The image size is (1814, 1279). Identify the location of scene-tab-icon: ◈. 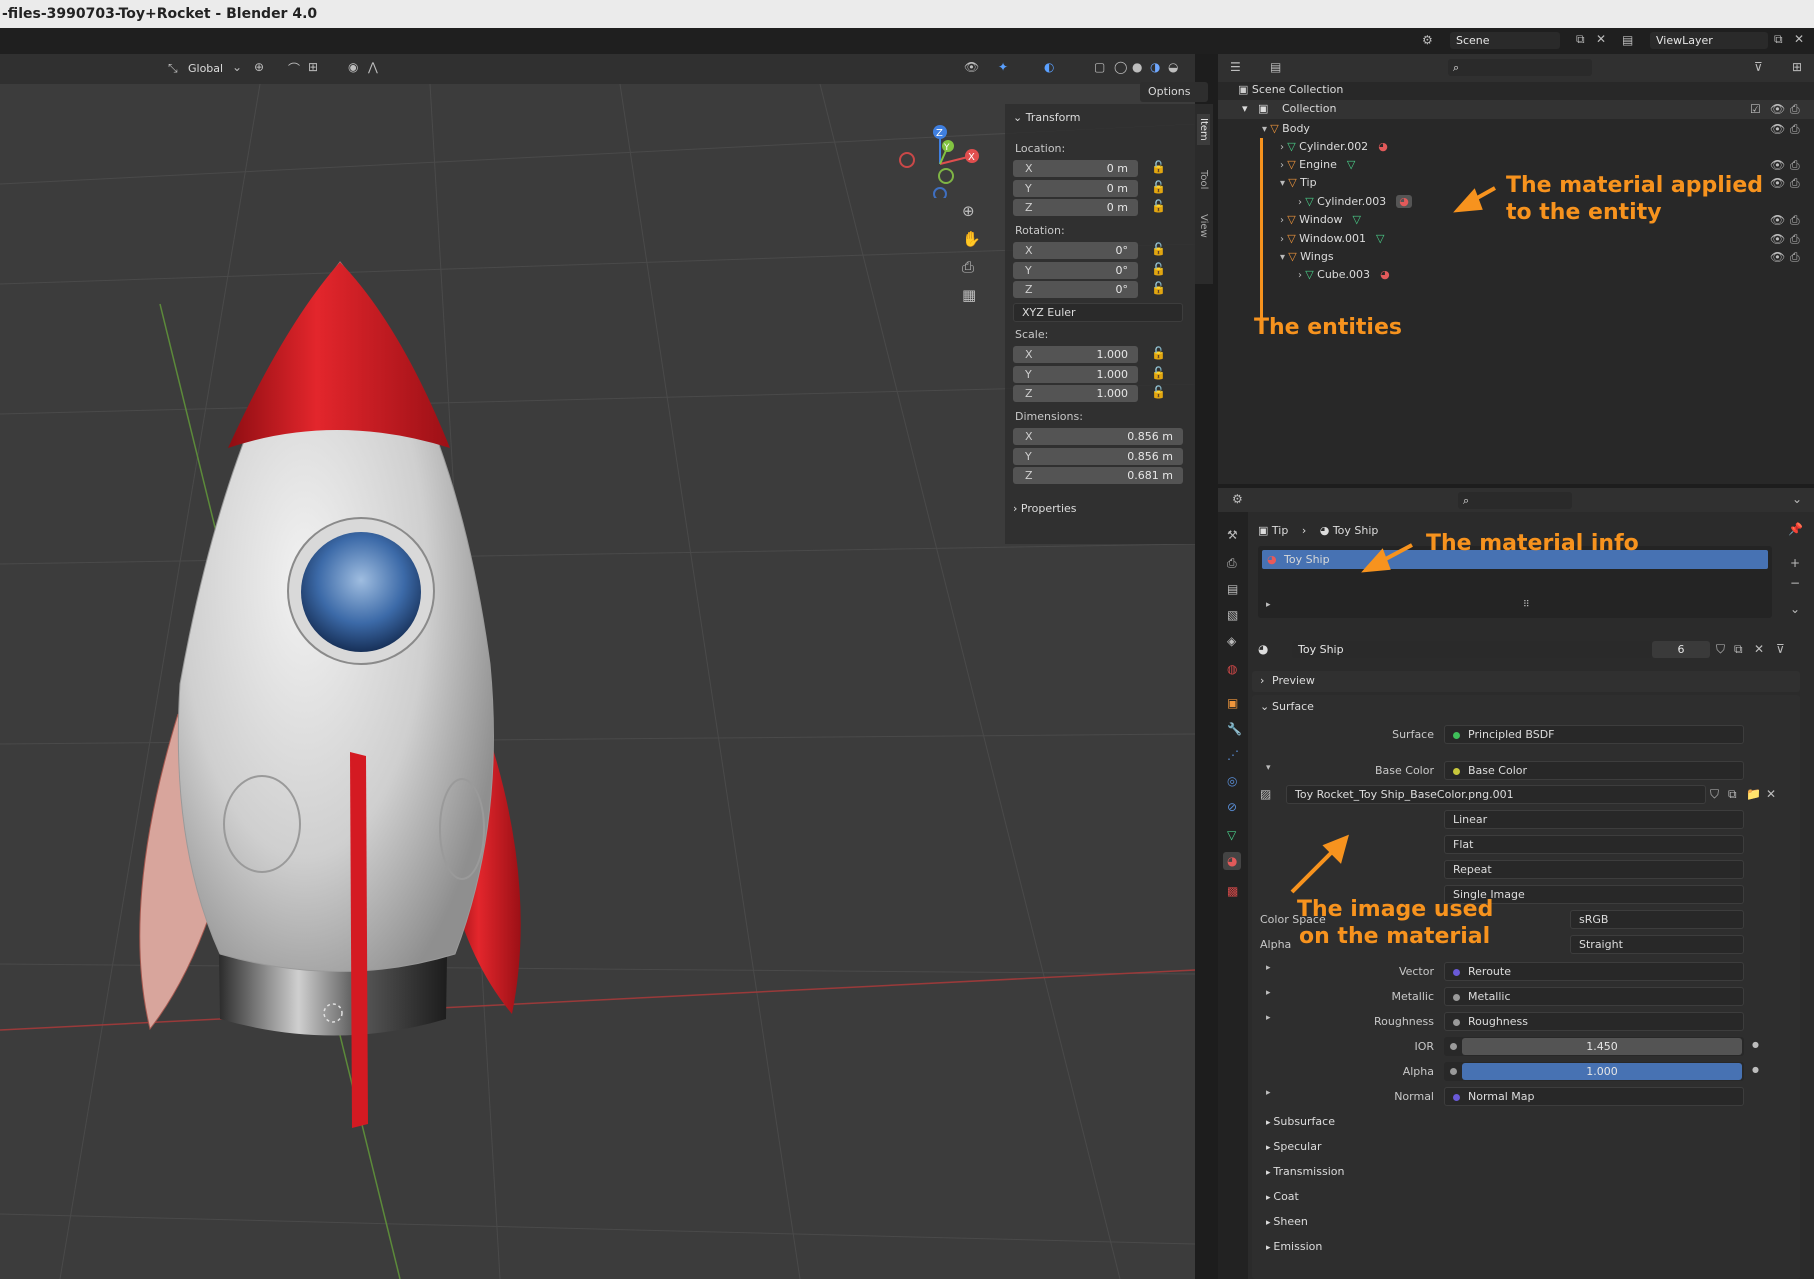
(1231, 641).